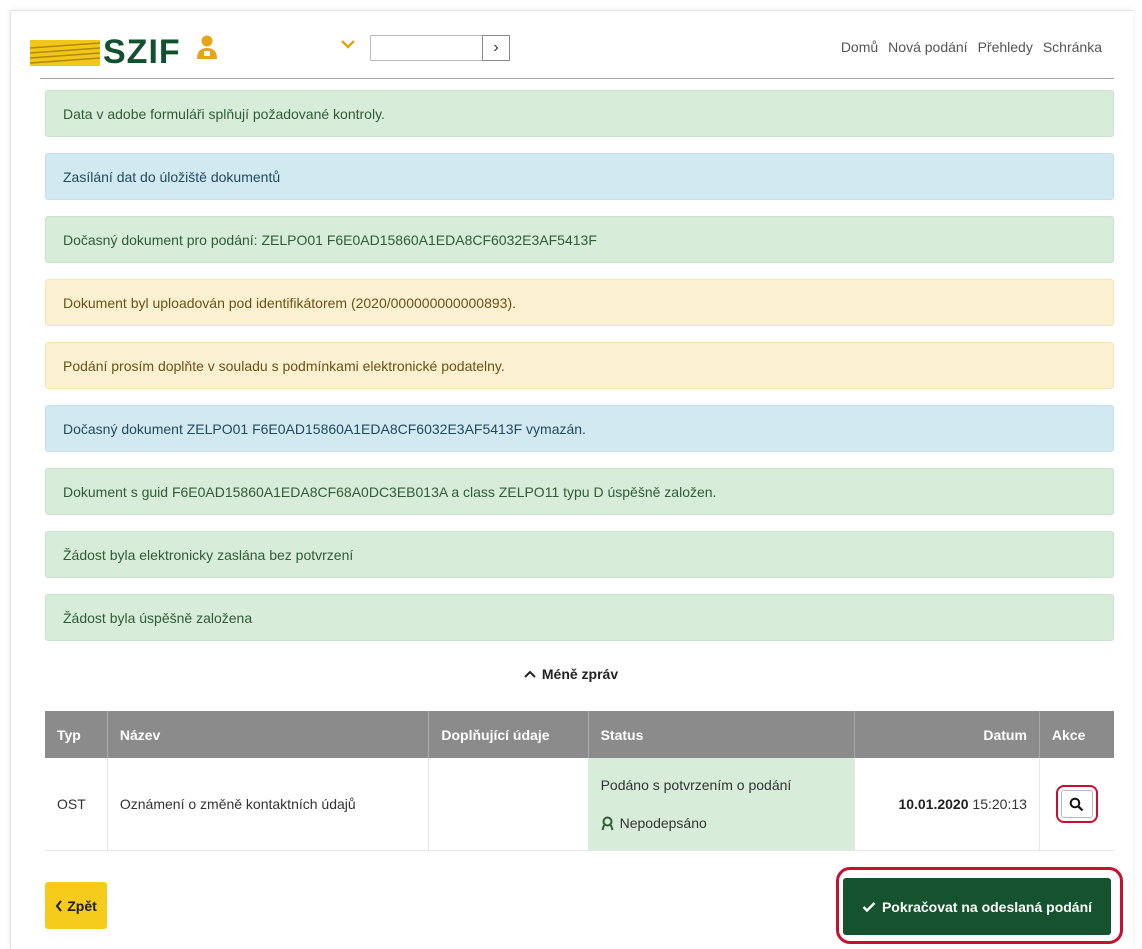 This screenshot has height=949, width=1142. I want to click on chevron-left-icon, so click(58, 905).